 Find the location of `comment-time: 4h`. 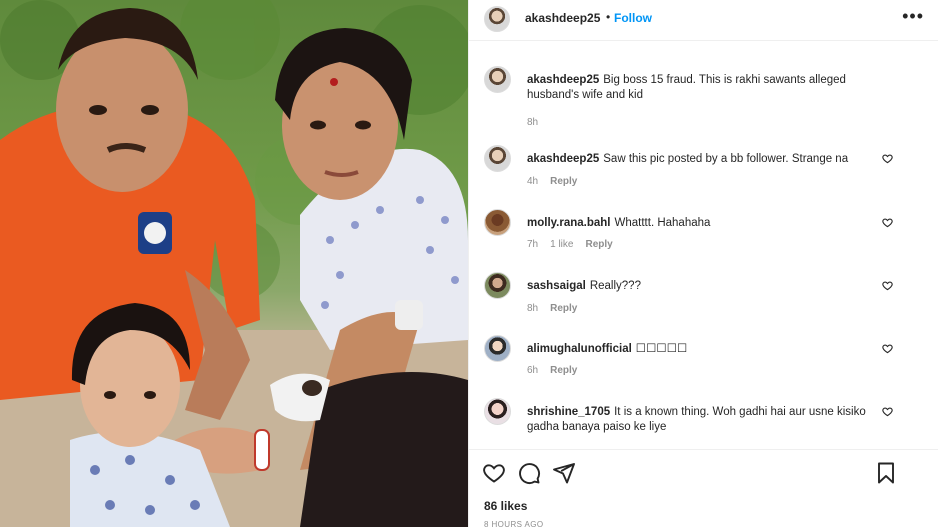

comment-time: 4h is located at coordinates (533, 181).